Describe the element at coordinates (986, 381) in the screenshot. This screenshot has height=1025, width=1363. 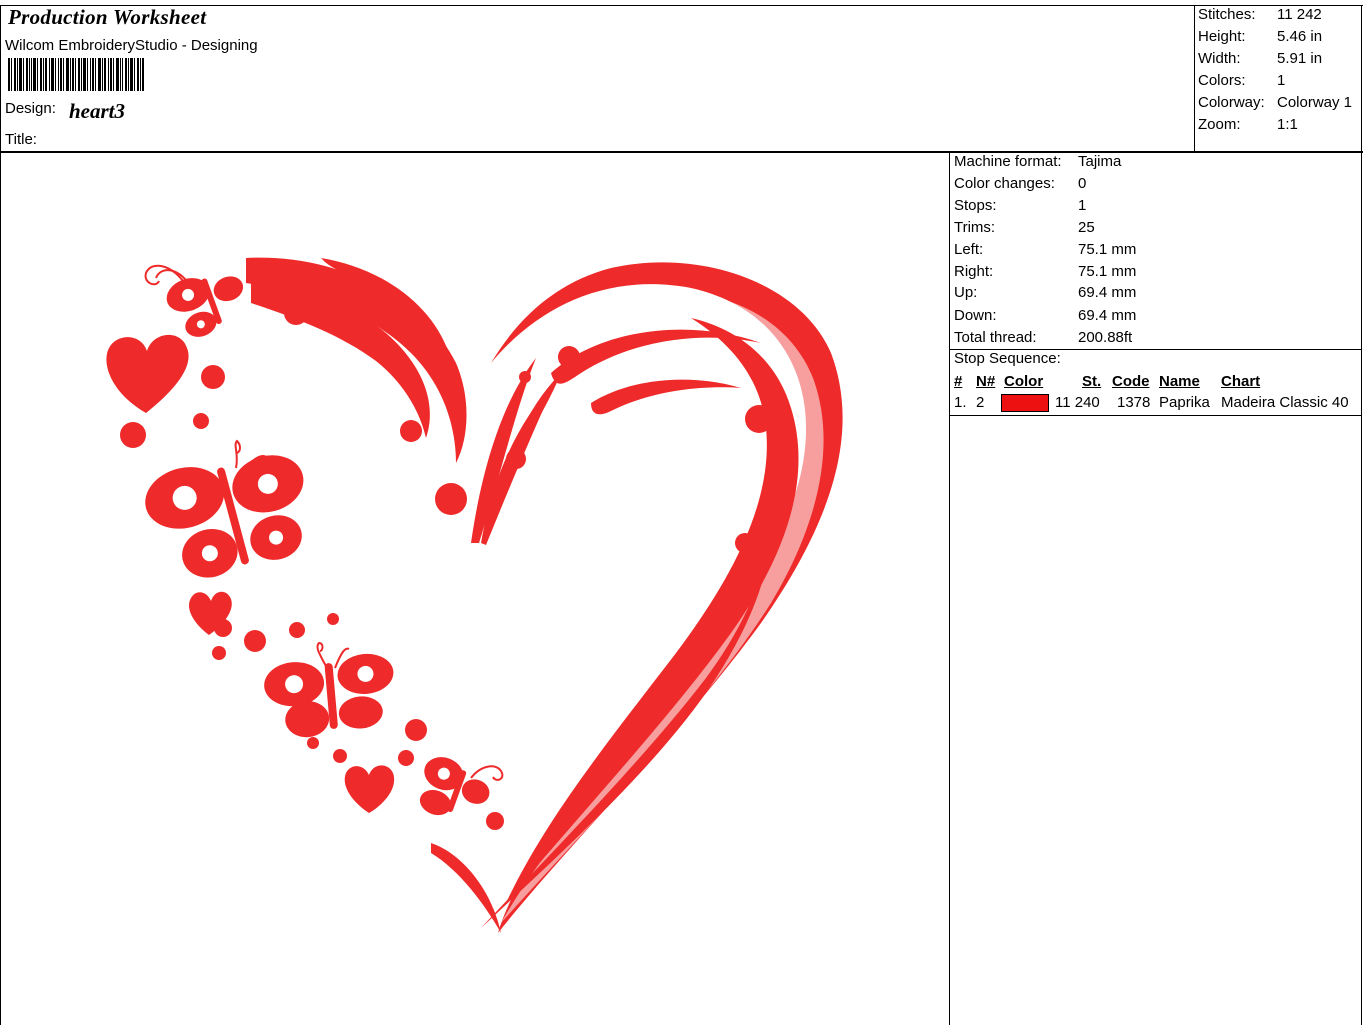
I see `col-header-needle: N#` at that location.